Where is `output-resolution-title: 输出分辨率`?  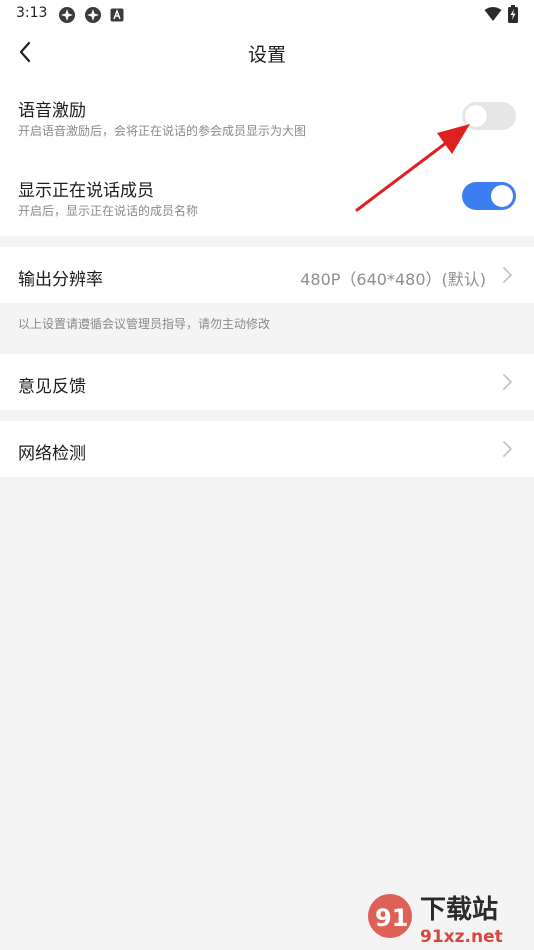
output-resolution-title: 输出分辨率 is located at coordinates (60, 280).